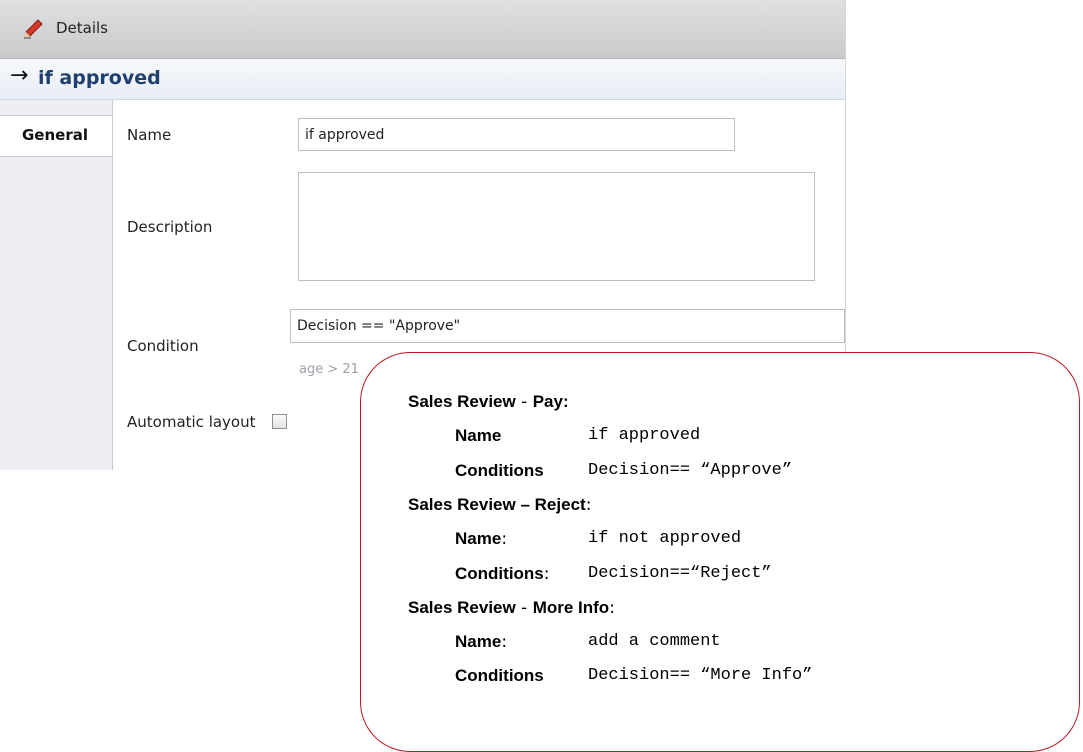 This screenshot has height=752, width=1083. I want to click on heading-target: Reject, so click(560, 504).